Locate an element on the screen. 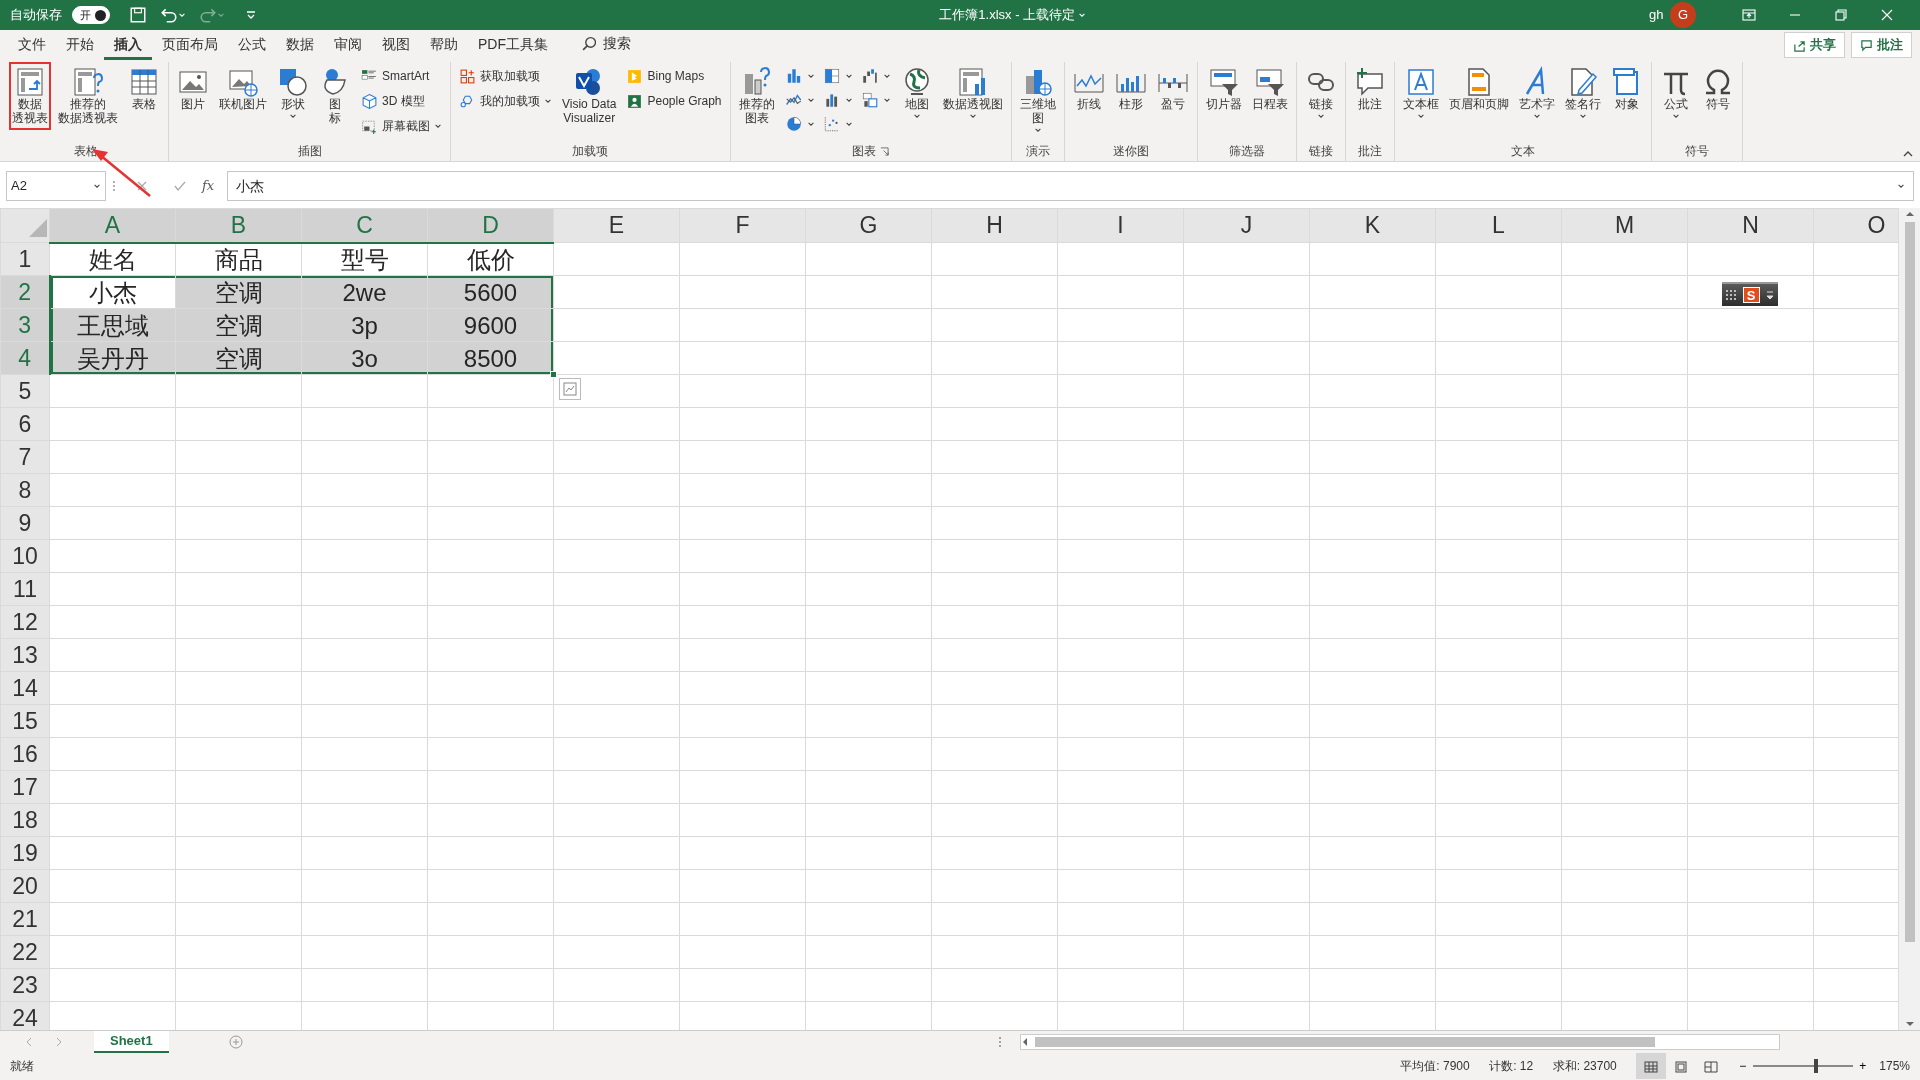  ribbon-button: 获取加载项 is located at coordinates (505, 76).